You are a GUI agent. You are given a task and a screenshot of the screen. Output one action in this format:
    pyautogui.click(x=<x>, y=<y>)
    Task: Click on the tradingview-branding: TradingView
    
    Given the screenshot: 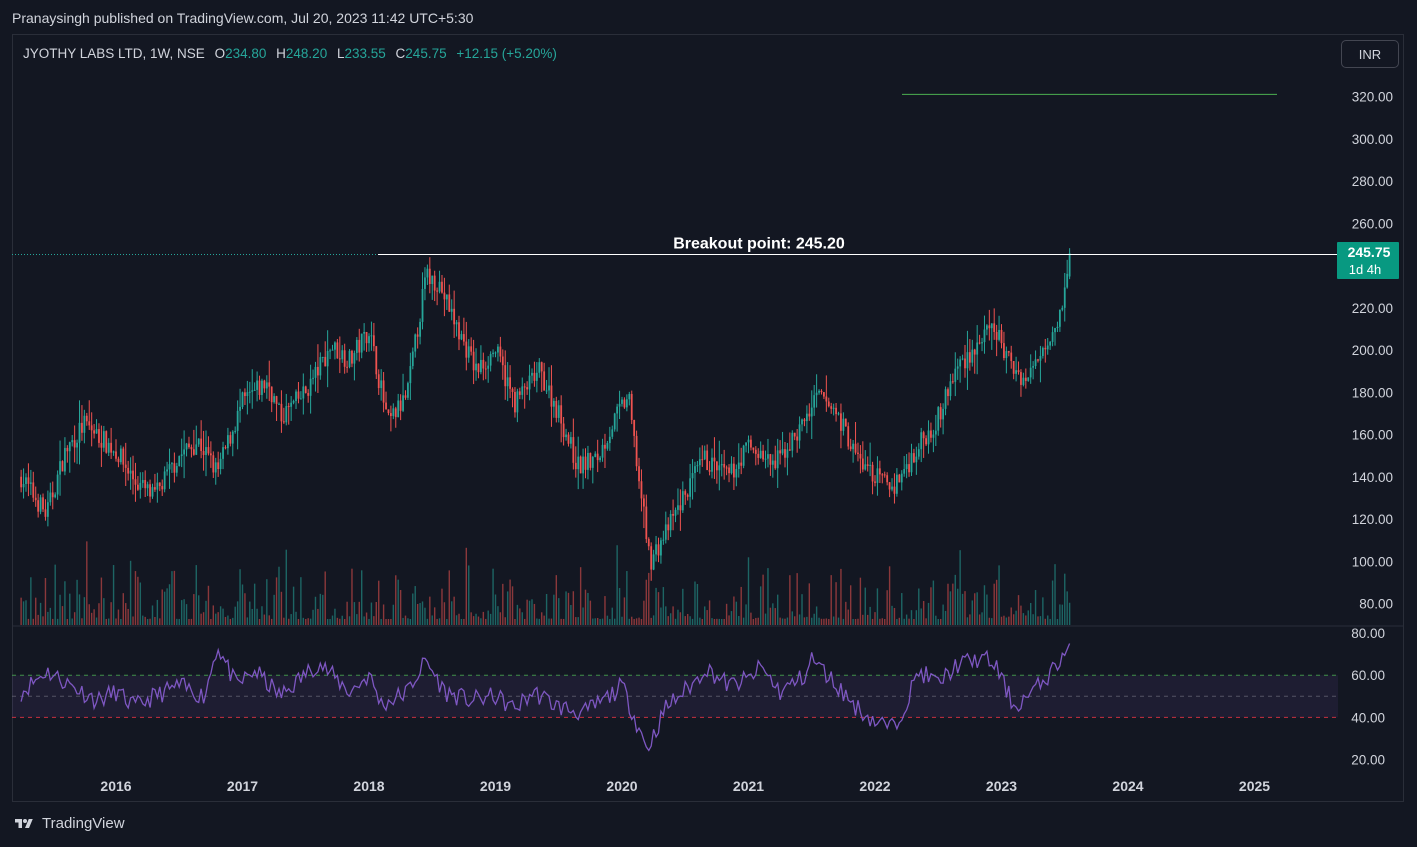 What is the action you would take?
    pyautogui.click(x=68, y=823)
    